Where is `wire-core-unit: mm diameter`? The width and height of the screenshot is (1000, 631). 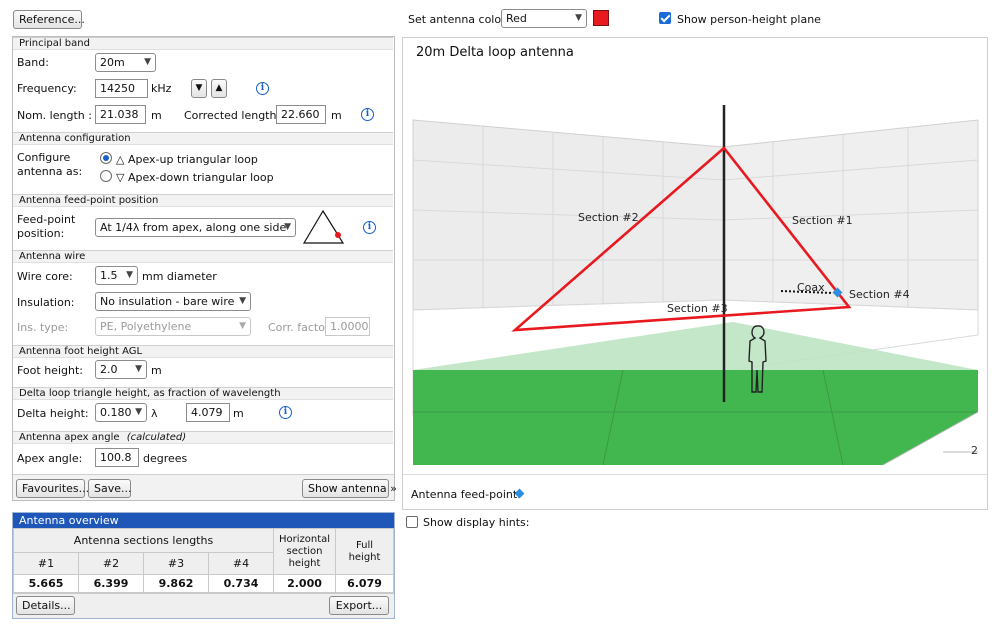
wire-core-unit: mm diameter is located at coordinates (179, 276).